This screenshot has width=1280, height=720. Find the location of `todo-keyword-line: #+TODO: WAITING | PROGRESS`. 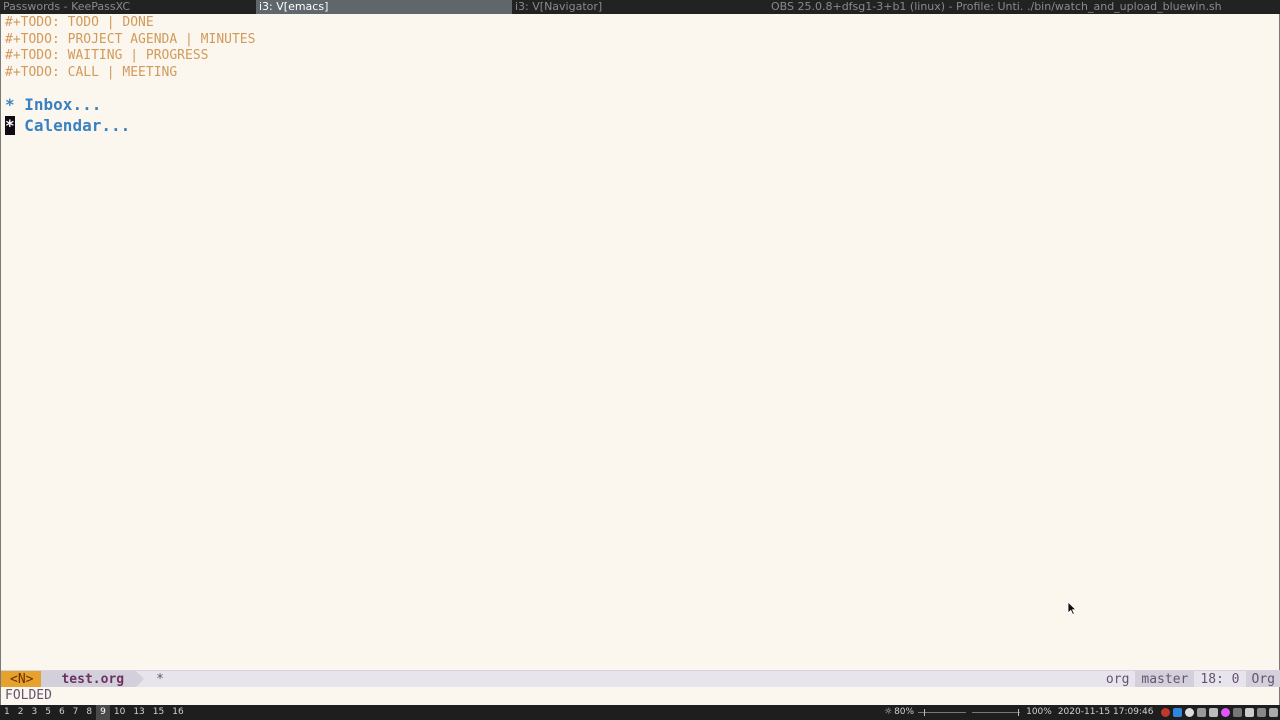

todo-keyword-line: #+TODO: WAITING | PROGRESS is located at coordinates (107, 56).